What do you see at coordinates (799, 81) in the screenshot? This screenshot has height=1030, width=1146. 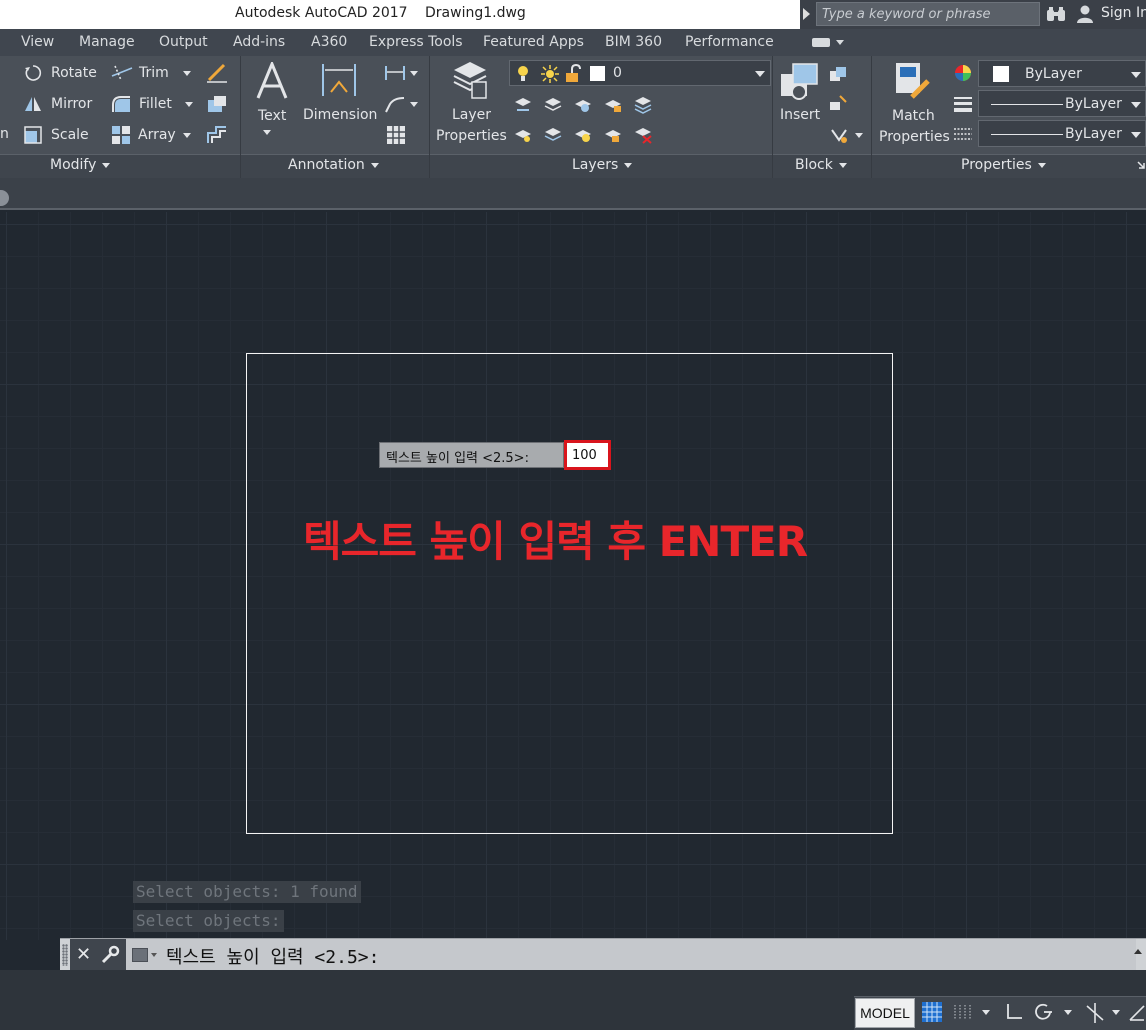 I see `insert-block-icon` at bounding box center [799, 81].